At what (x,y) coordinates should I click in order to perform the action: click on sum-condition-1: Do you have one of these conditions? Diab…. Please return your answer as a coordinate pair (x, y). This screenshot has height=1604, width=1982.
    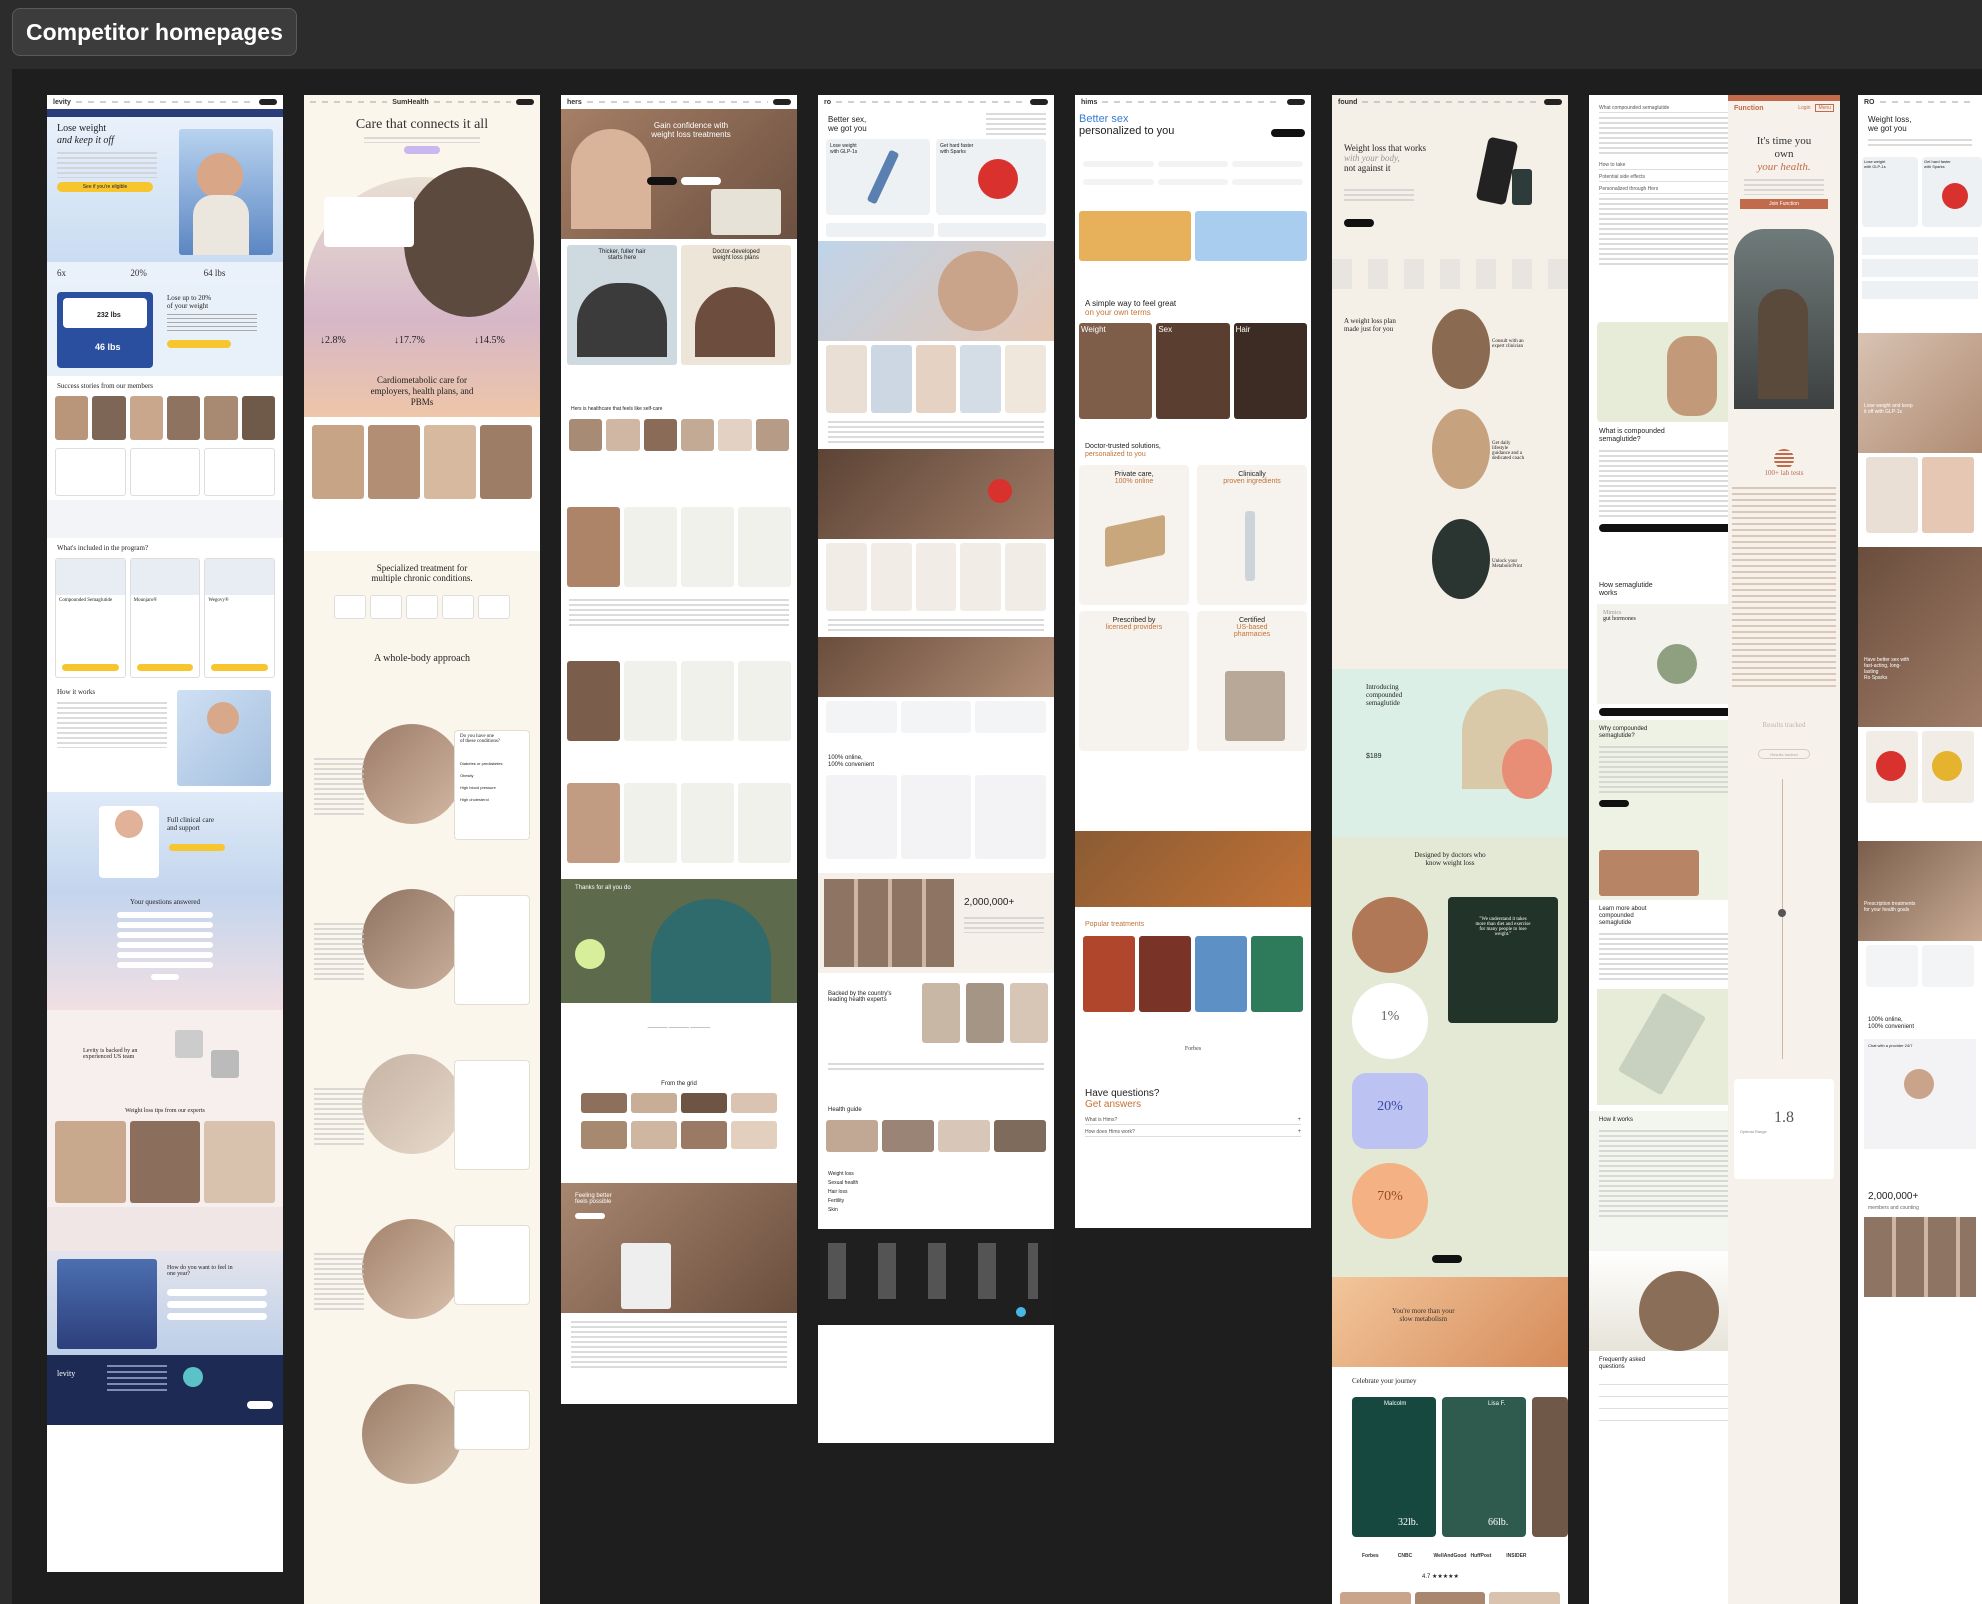
    Looking at the image, I should click on (422, 796).